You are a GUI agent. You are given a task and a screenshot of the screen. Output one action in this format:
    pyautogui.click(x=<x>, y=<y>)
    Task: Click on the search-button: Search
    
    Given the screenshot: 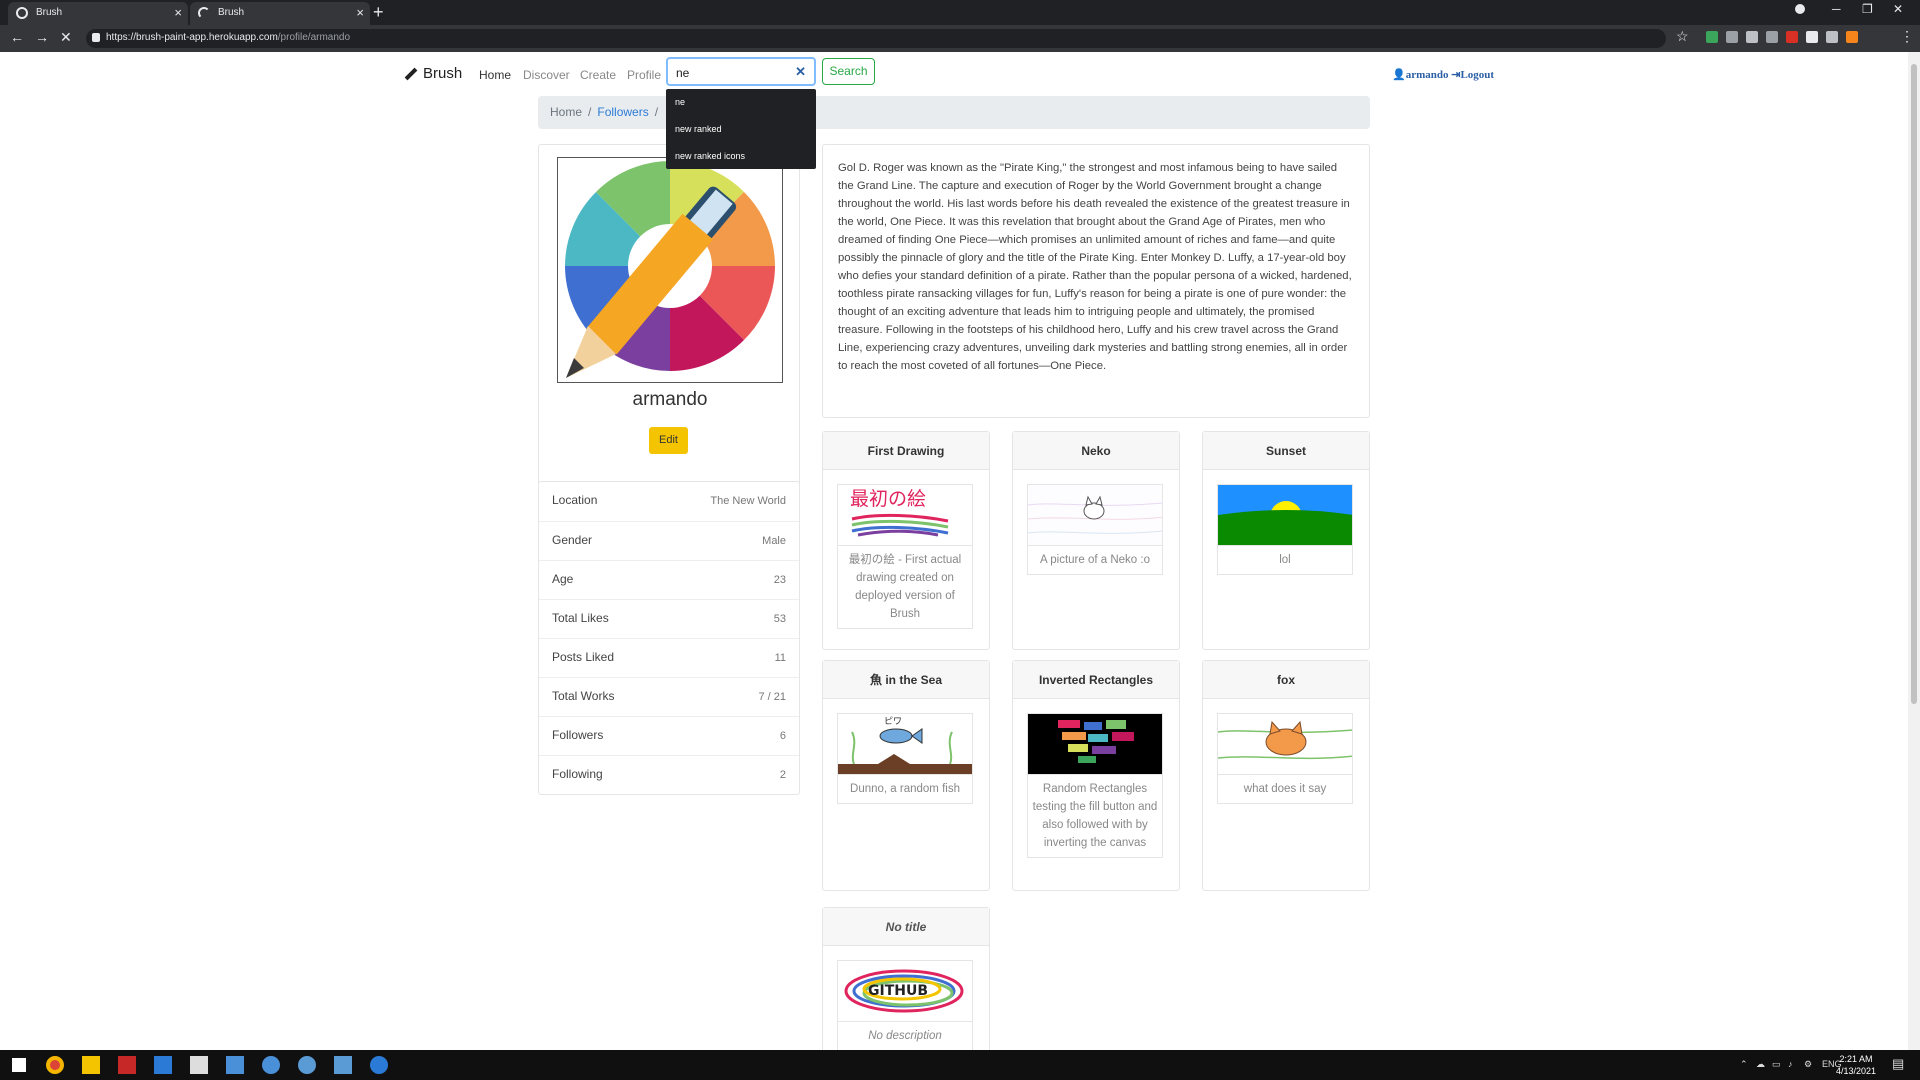 What is the action you would take?
    pyautogui.click(x=848, y=71)
    